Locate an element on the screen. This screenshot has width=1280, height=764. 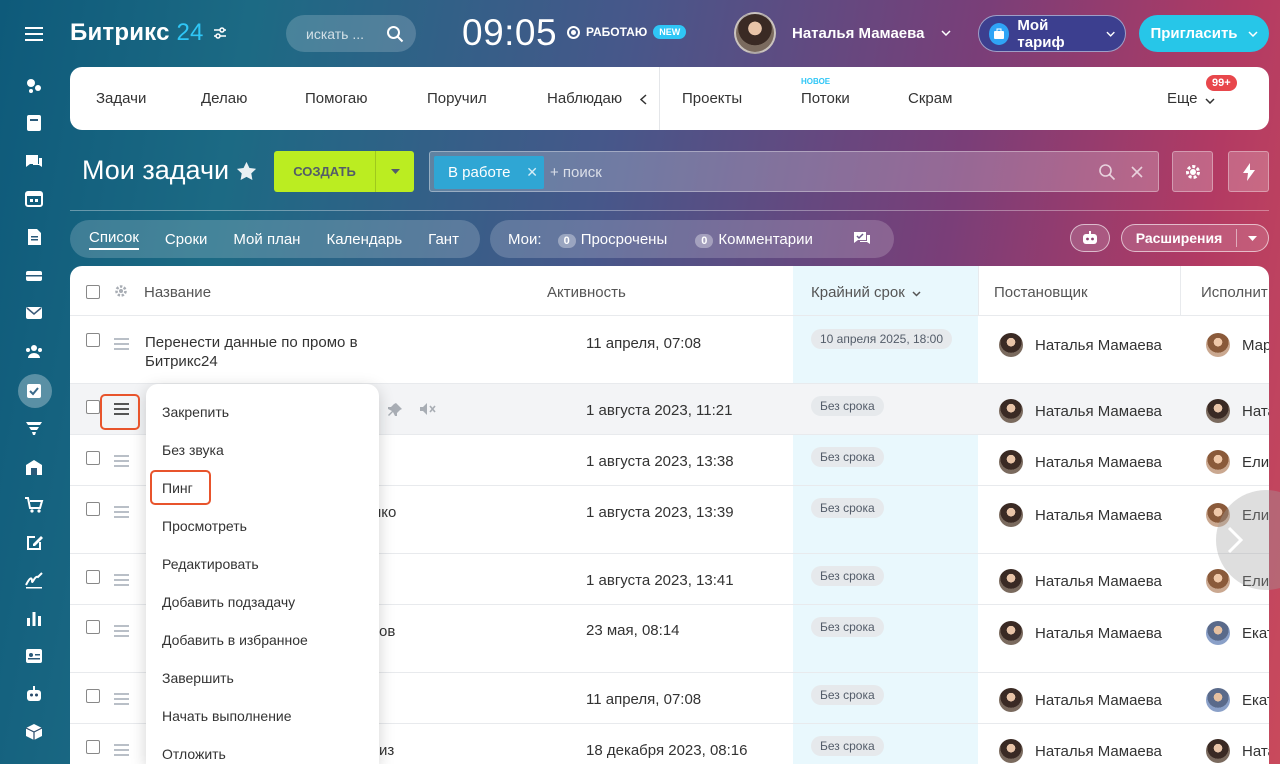
calendar-icon is located at coordinates (34, 198).